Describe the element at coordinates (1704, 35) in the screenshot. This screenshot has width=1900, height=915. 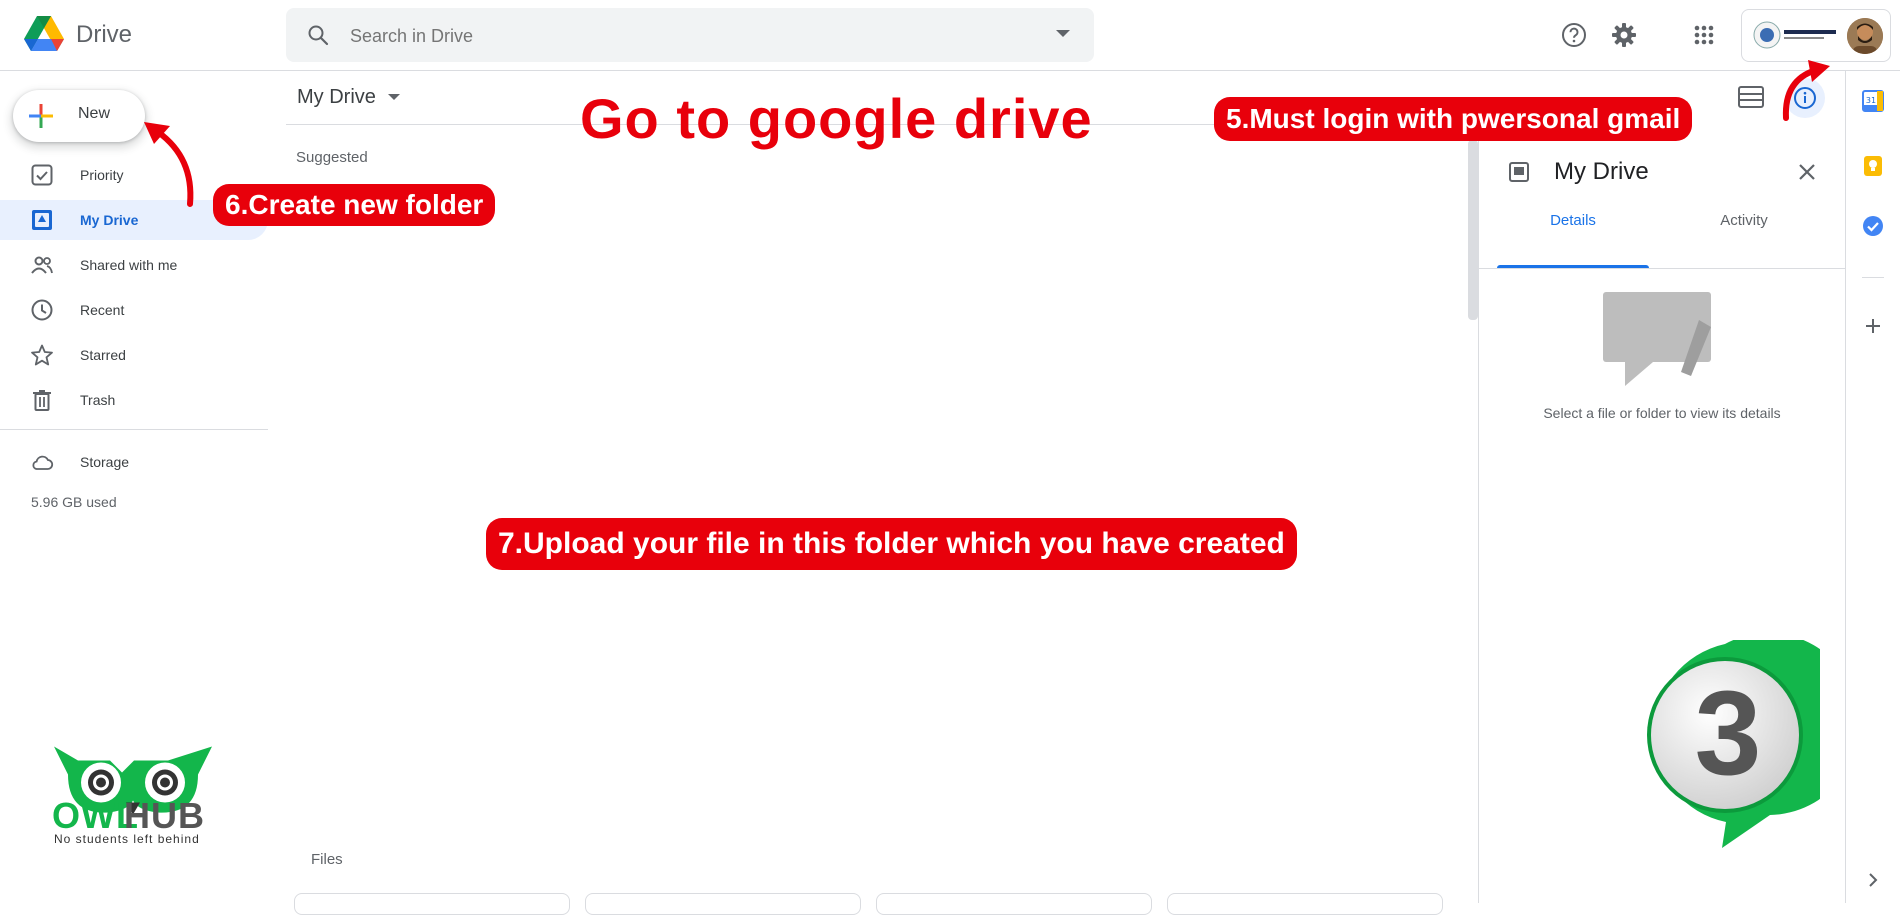
I see `apps-grid-icon` at that location.